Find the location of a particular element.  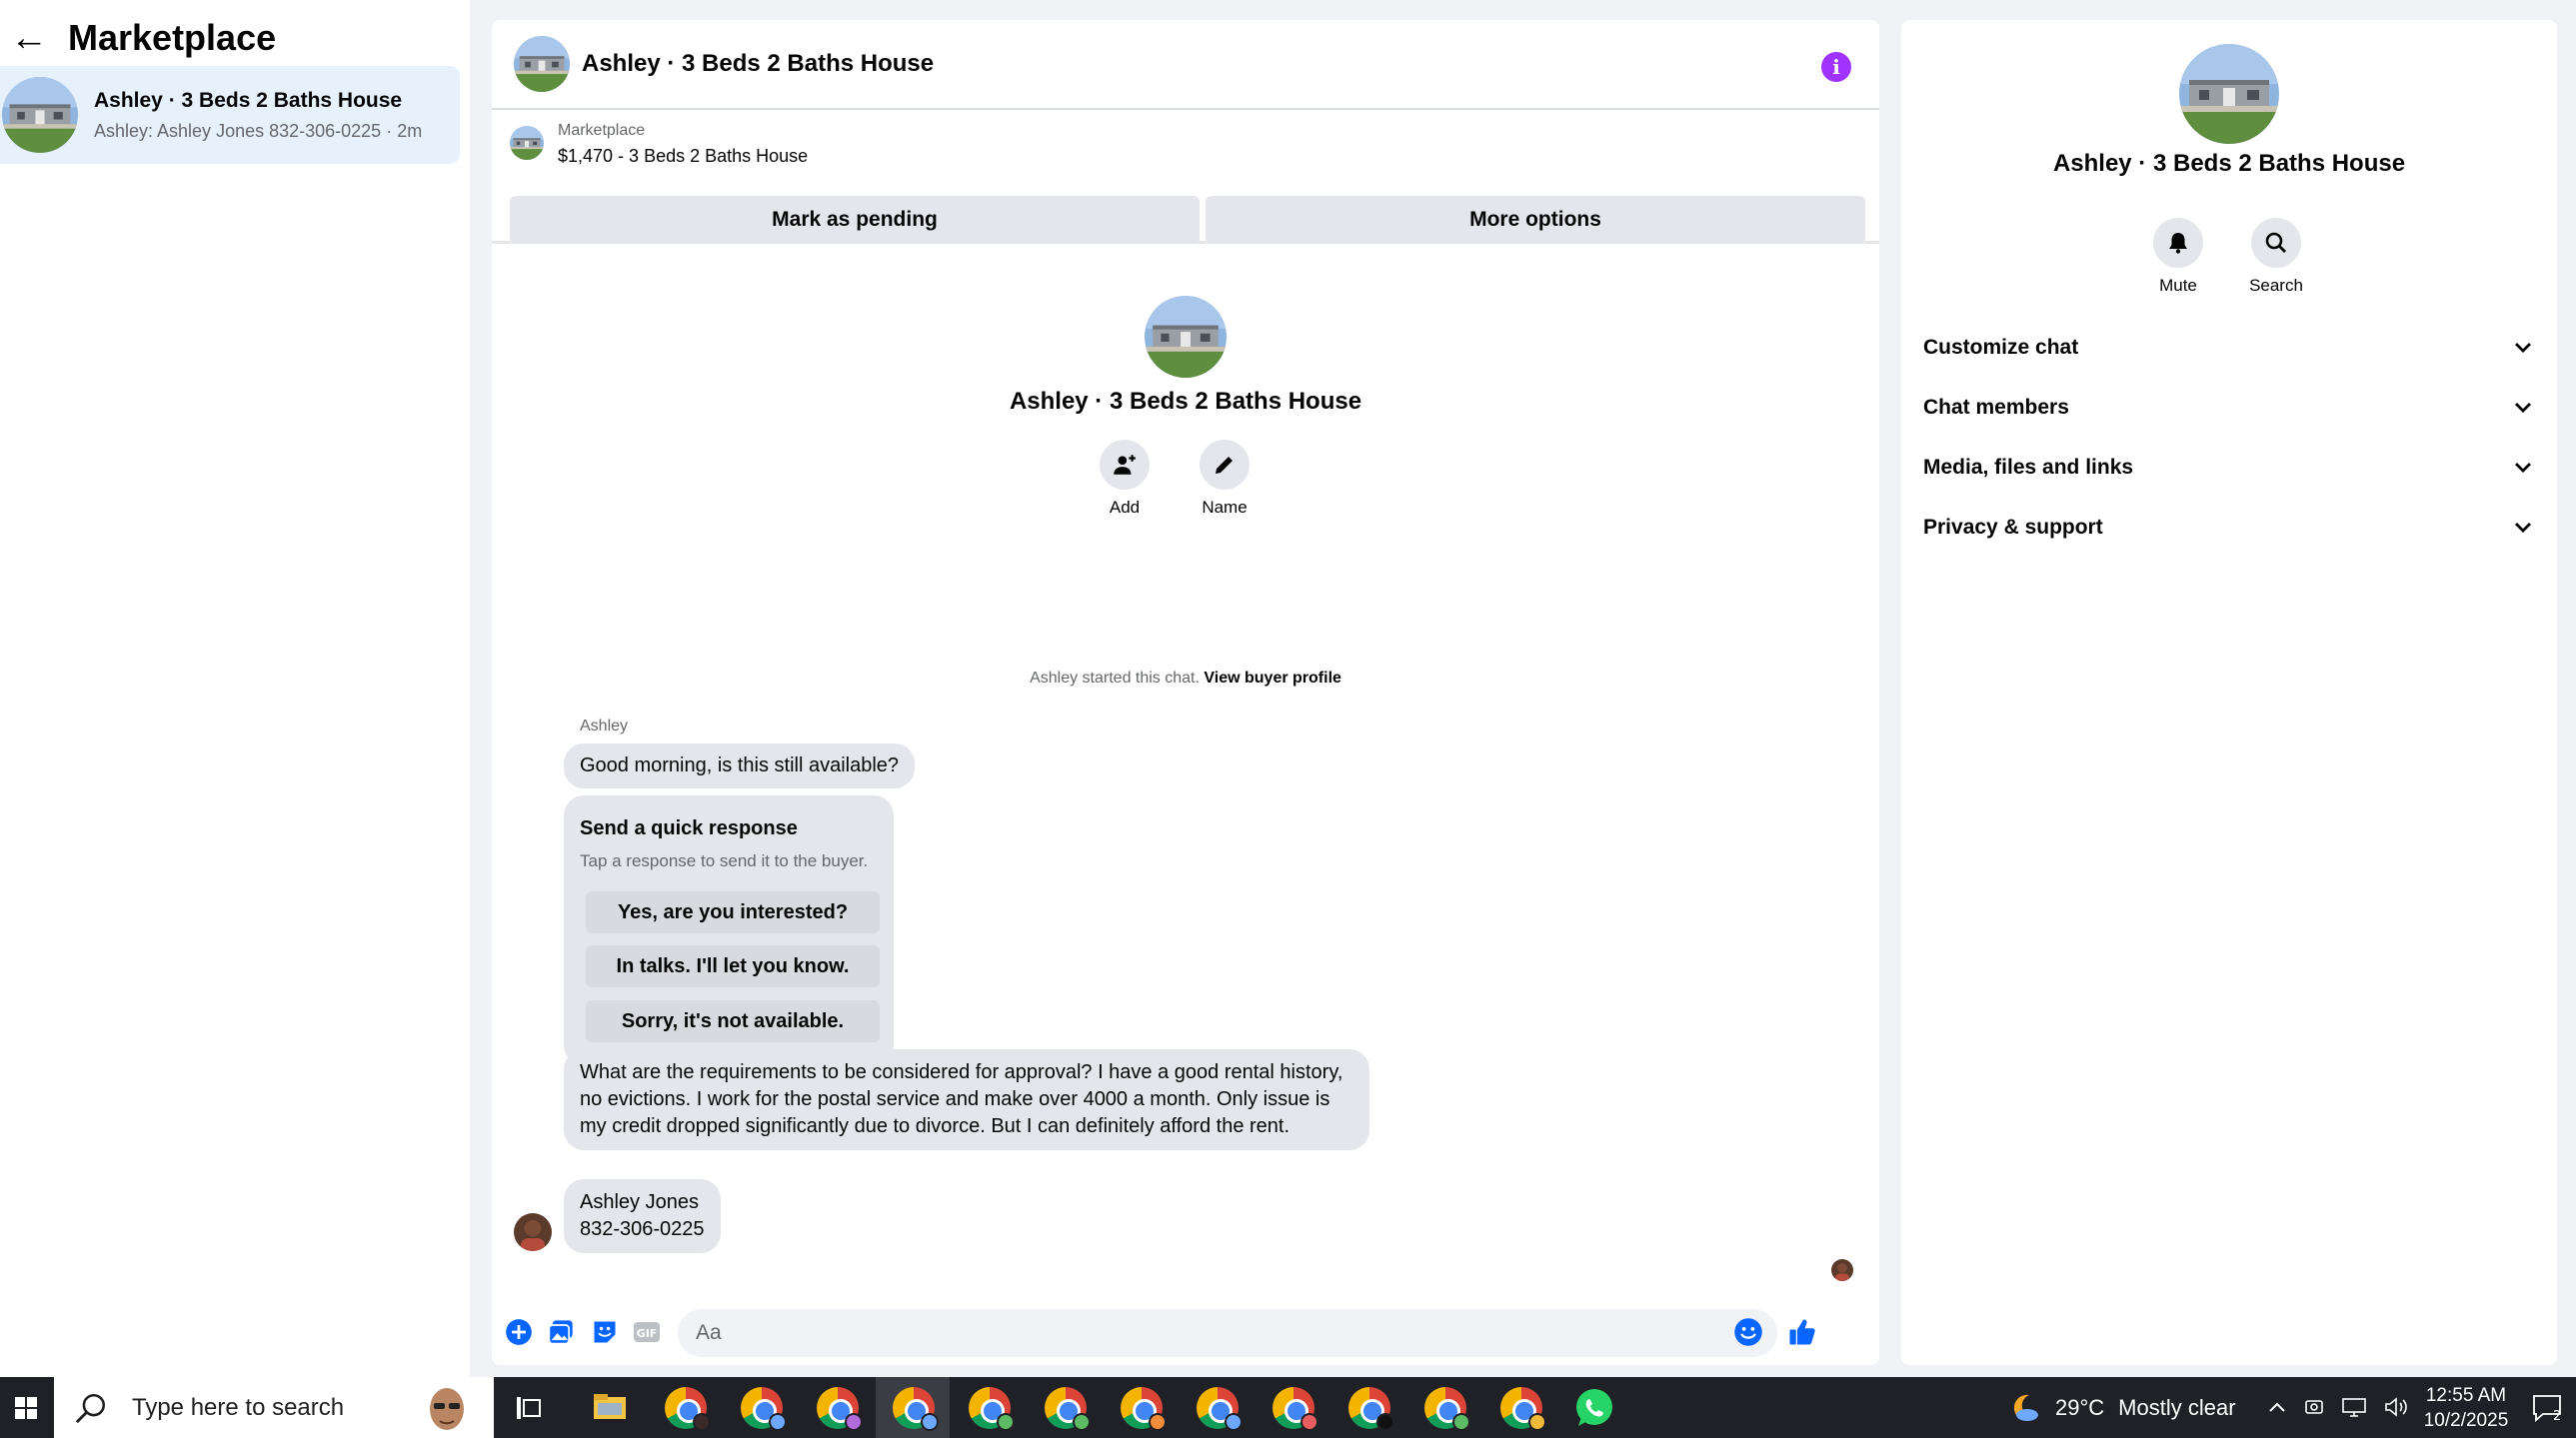

chat-members-section: Chat members is located at coordinates (2228, 408).